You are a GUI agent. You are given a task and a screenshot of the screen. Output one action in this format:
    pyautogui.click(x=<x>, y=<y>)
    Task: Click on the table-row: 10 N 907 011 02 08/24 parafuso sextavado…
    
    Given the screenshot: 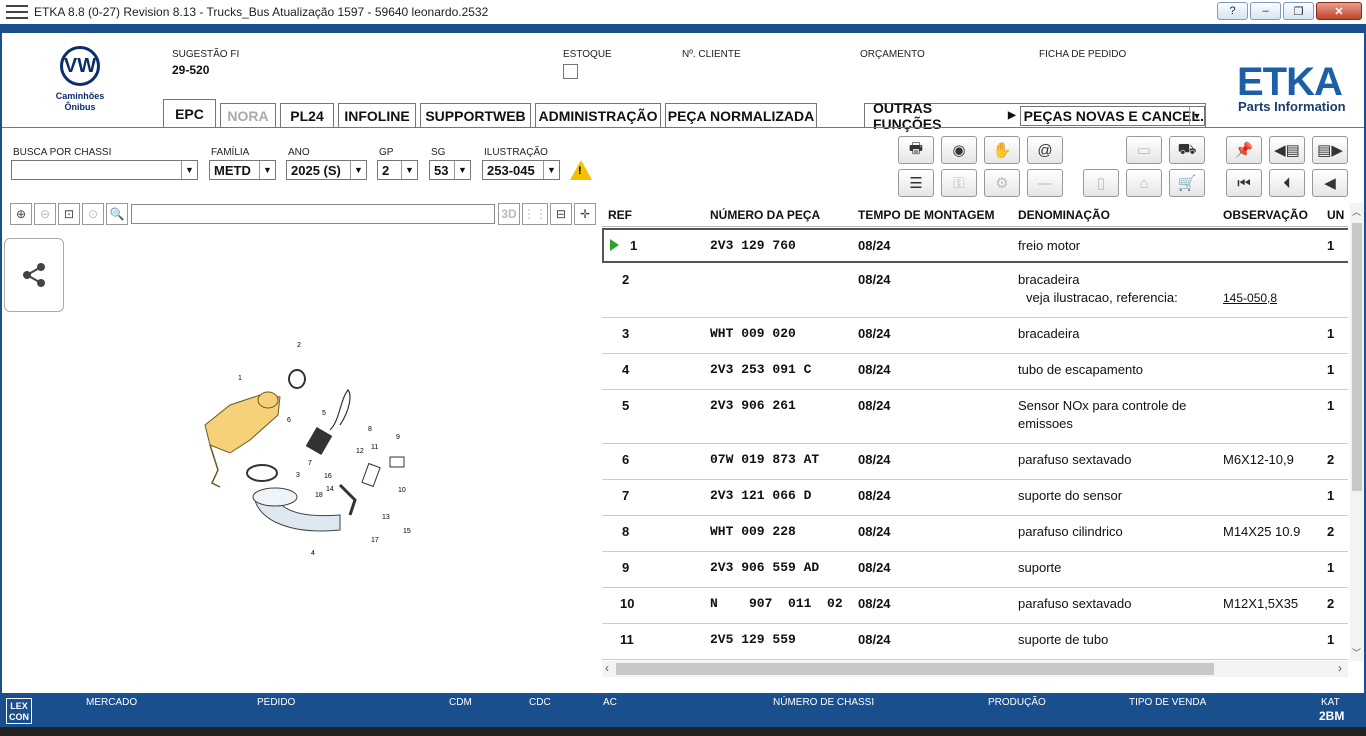 What is the action you would take?
    pyautogui.click(x=975, y=606)
    